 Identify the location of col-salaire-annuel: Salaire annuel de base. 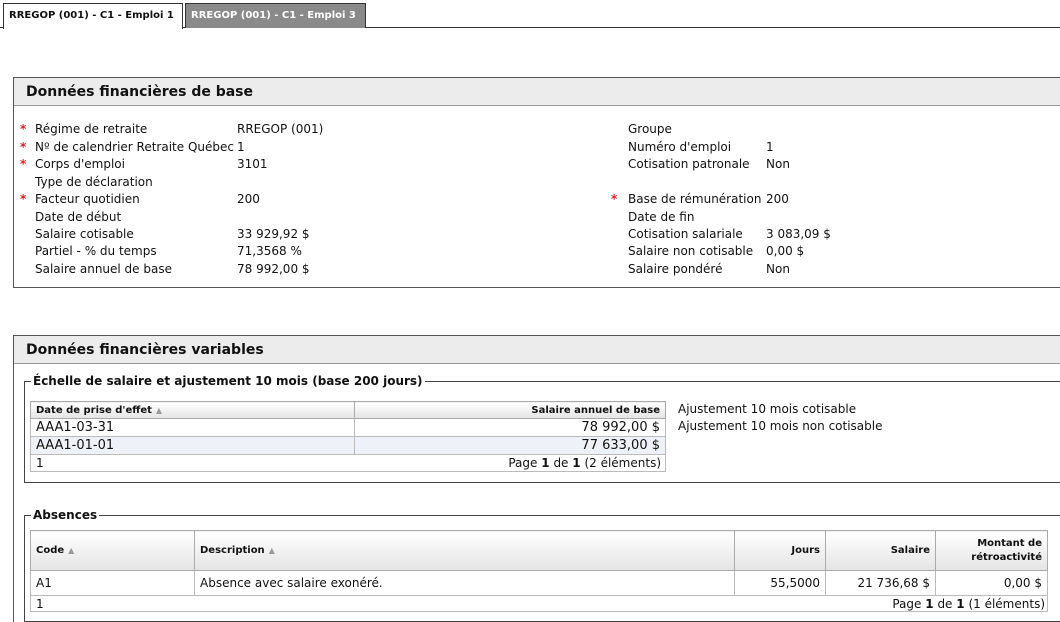
(510, 410).